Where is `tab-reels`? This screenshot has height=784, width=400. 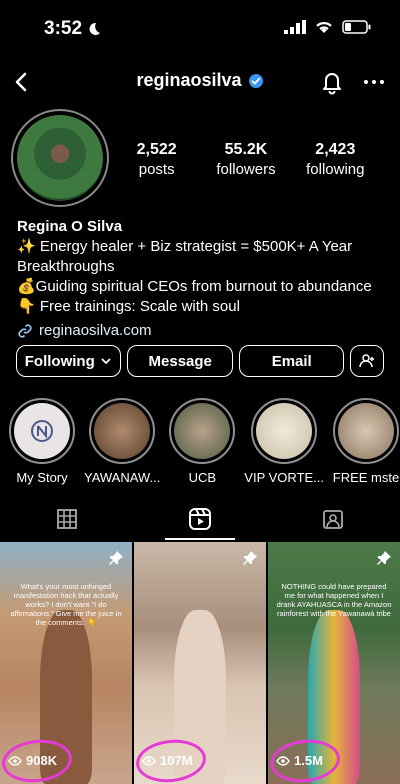 tab-reels is located at coordinates (199, 519).